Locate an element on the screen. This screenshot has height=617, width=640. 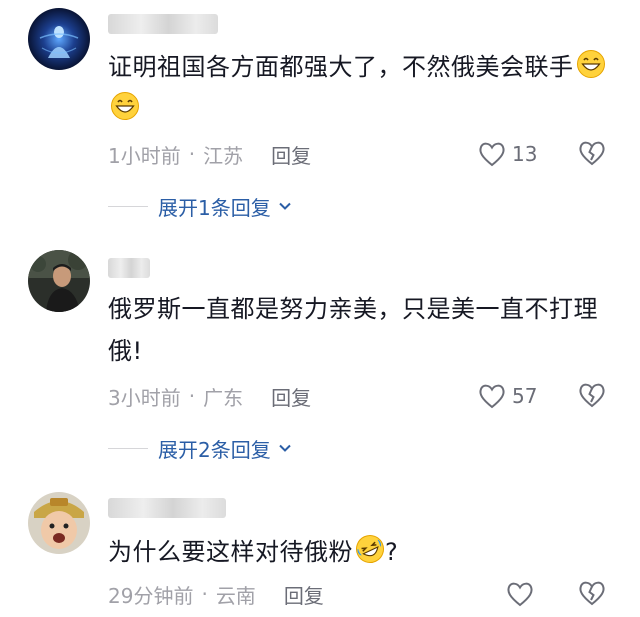
like-count: 57 is located at coordinates (525, 396).